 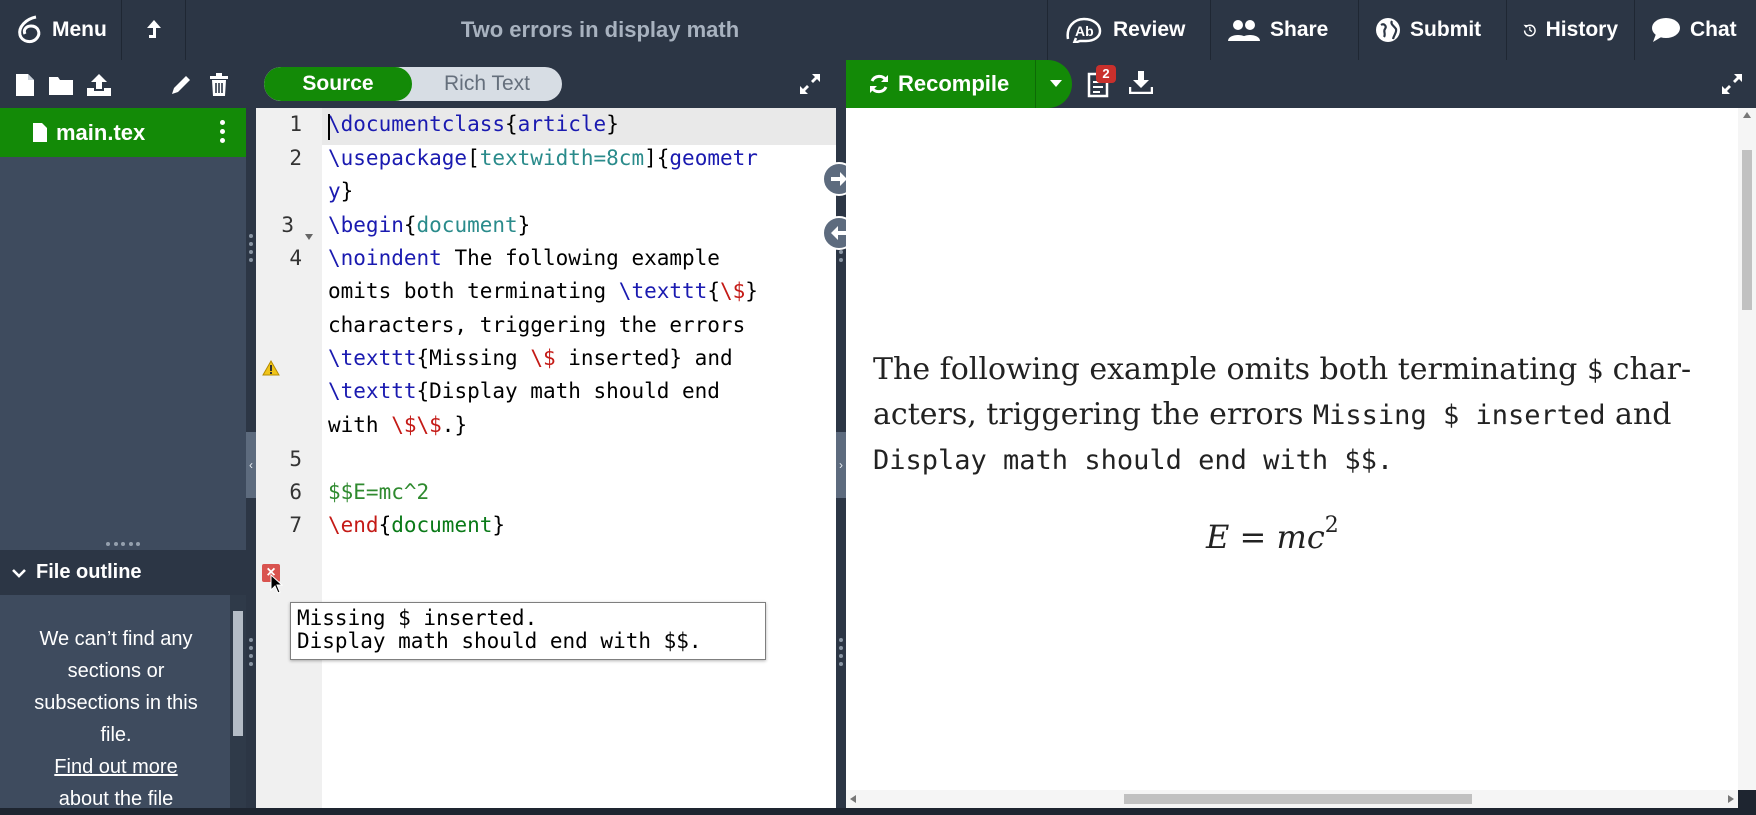 What do you see at coordinates (1141, 84) in the screenshot?
I see `download-pdf-icon` at bounding box center [1141, 84].